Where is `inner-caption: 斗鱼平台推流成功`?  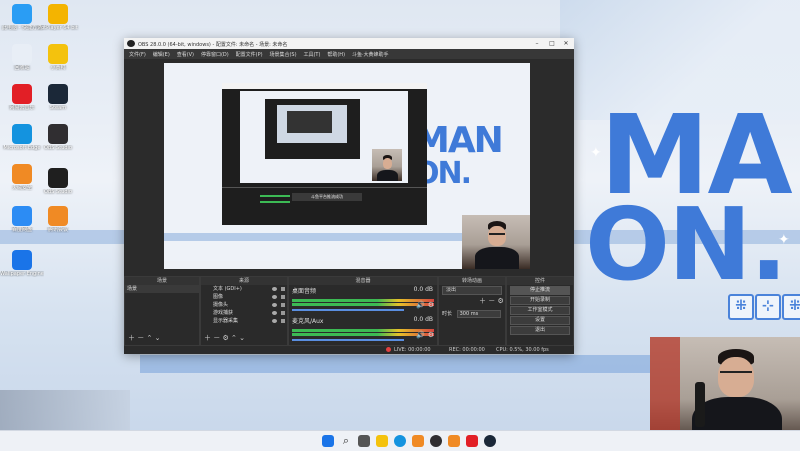
inner-caption: 斗鱼平台推流成功 is located at coordinates (327, 197).